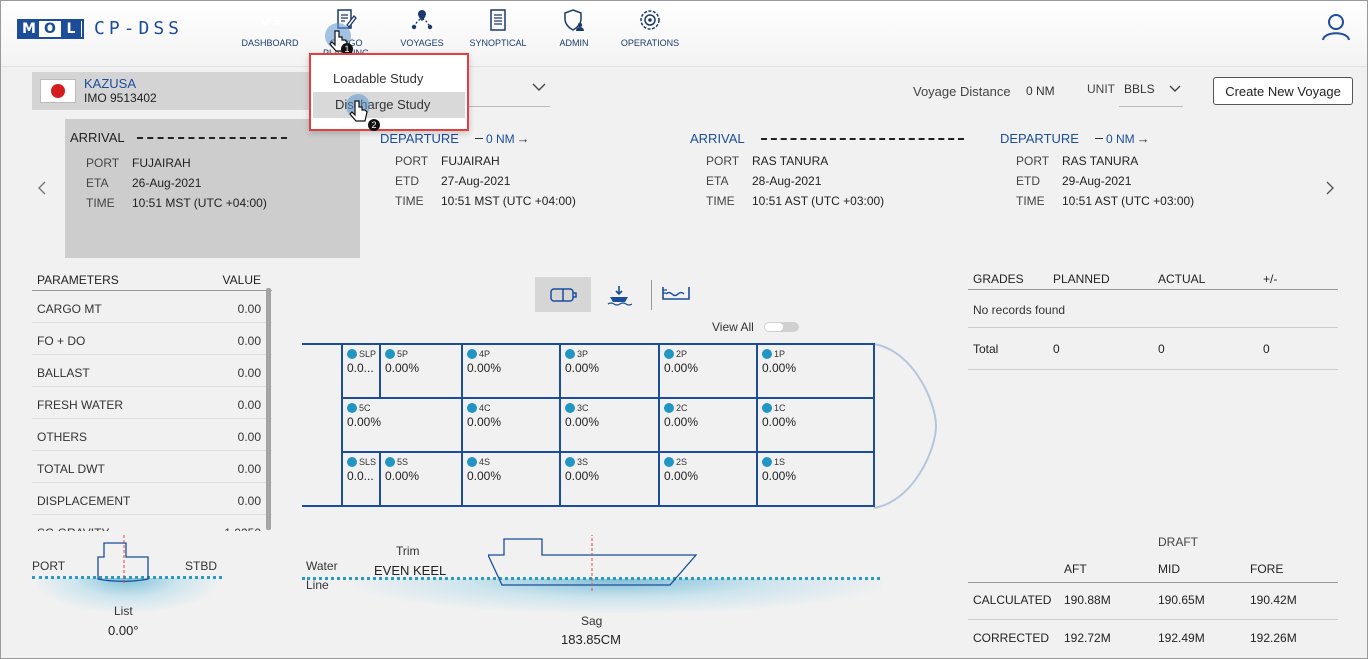 The image size is (1368, 659). Describe the element at coordinates (1266, 349) in the screenshot. I see `total-diff: 0` at that location.